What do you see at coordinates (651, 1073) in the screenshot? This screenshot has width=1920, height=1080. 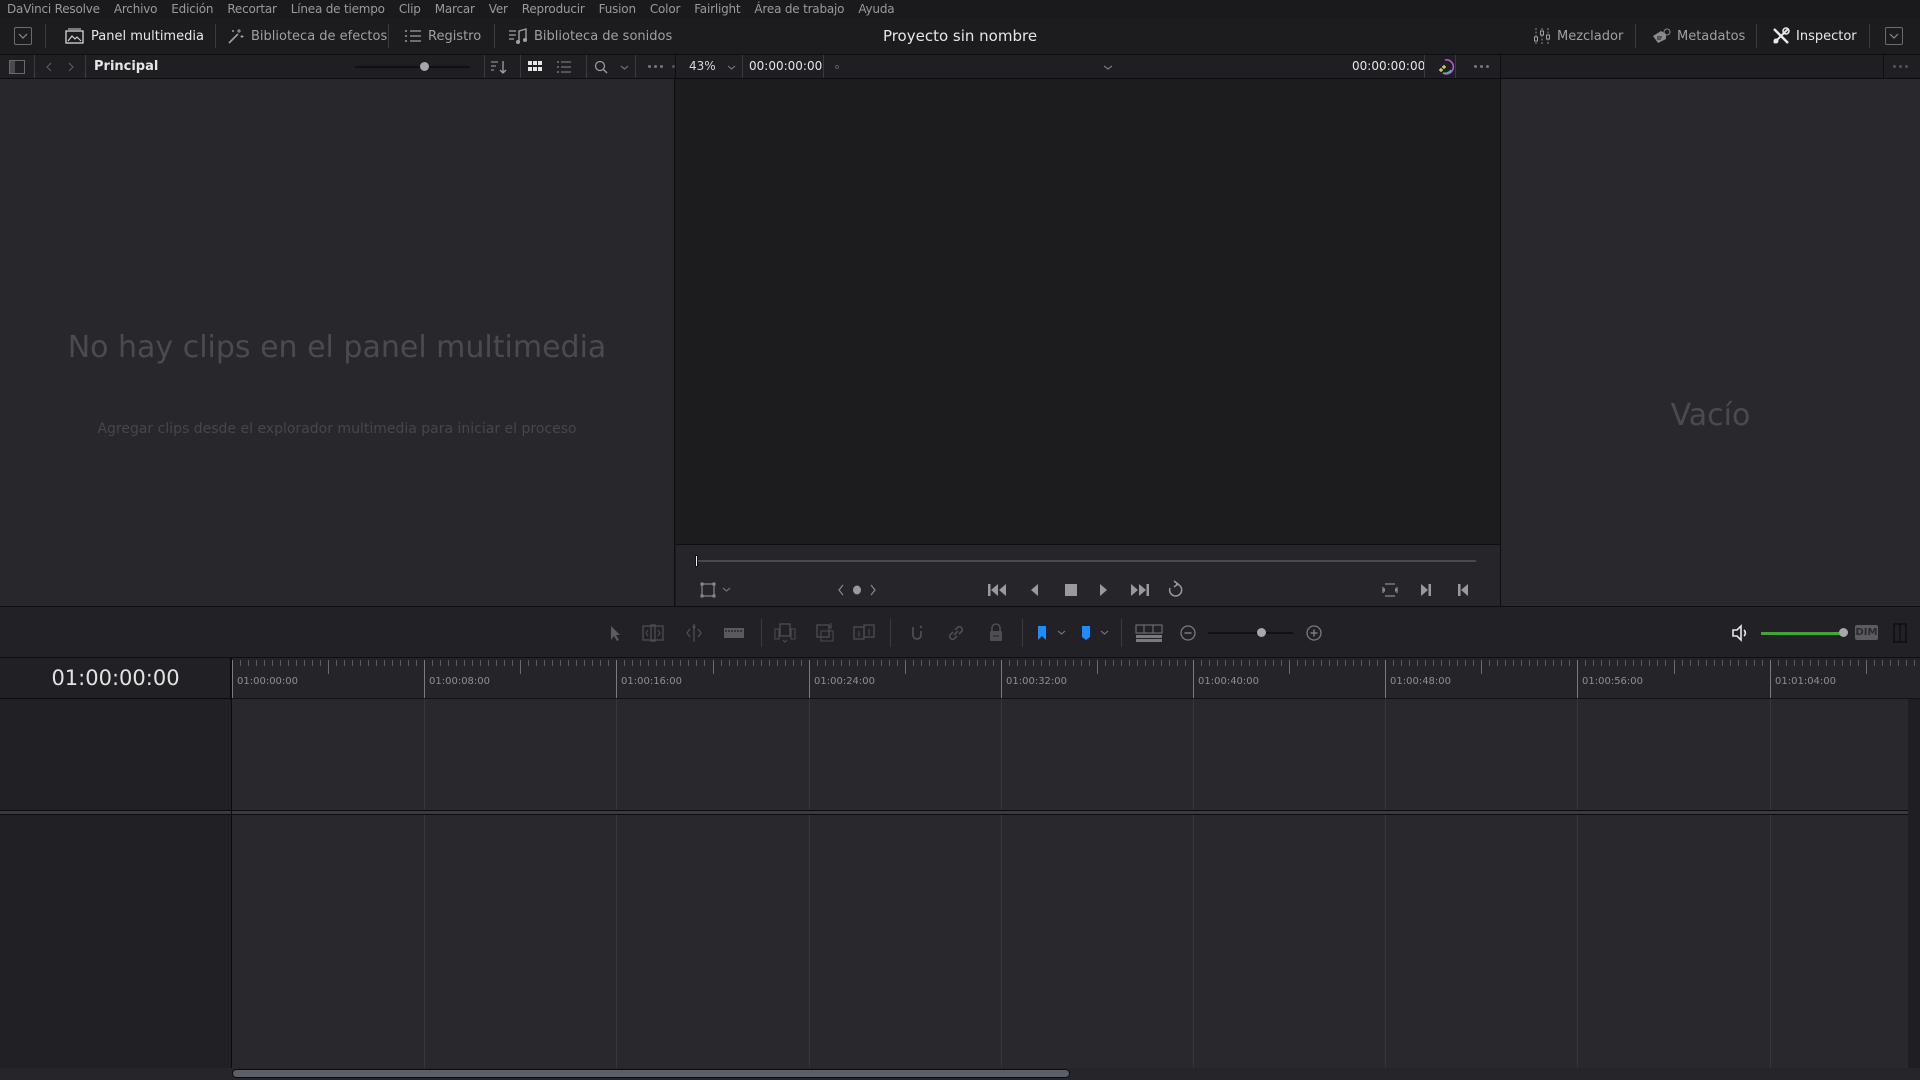 I see `scrollbar-thumb` at bounding box center [651, 1073].